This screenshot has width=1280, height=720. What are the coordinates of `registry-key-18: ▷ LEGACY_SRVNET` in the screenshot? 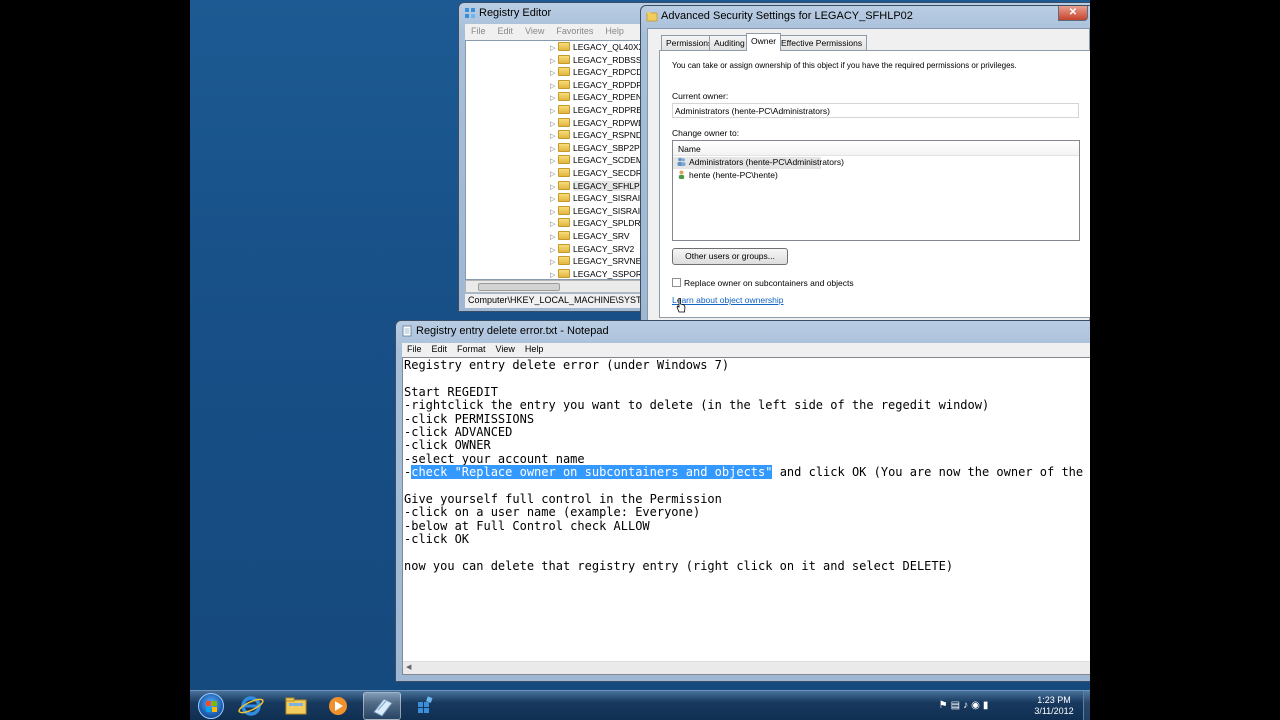 It's located at (598, 262).